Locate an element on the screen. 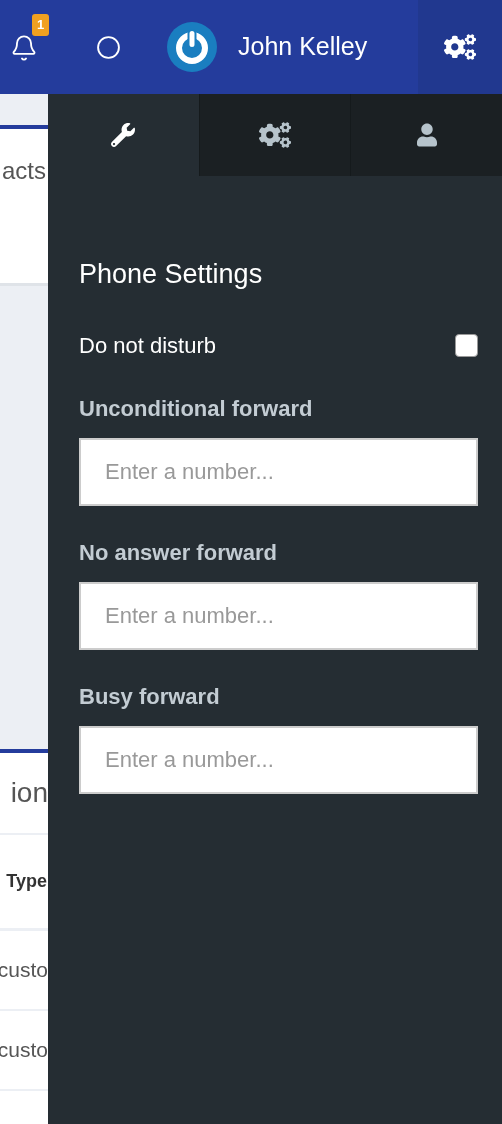 This screenshot has height=1124, width=502. wrench-icon is located at coordinates (123, 135).